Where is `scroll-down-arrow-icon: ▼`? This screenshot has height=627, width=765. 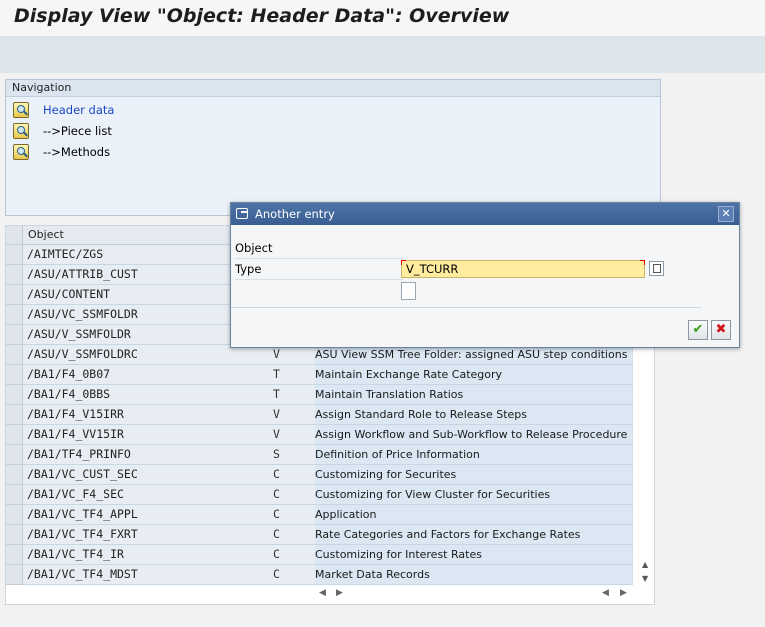
scroll-down-arrow-icon: ▼ is located at coordinates (645, 578).